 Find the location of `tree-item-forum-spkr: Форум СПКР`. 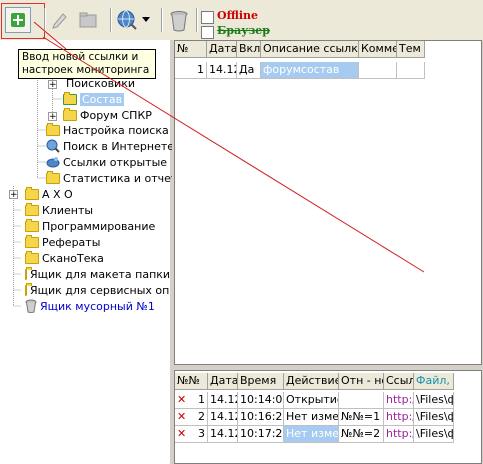

tree-item-forum-spkr: Форум СПКР is located at coordinates (107, 115).